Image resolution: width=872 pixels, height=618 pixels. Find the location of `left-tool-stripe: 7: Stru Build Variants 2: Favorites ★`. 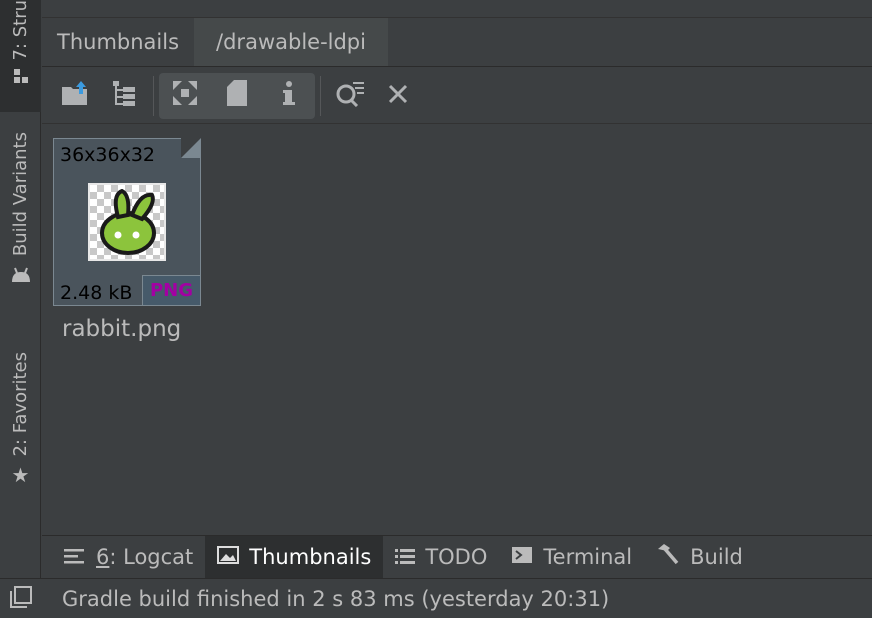

left-tool-stripe: 7: Stru Build Variants 2: Favorites ★ is located at coordinates (20, 289).